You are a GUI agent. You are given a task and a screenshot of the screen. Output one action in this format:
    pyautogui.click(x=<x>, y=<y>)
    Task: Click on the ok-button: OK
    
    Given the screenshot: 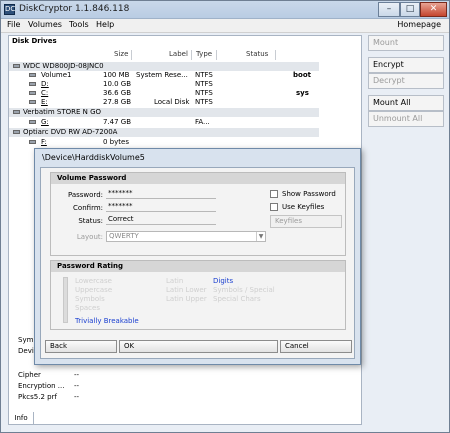 What is the action you would take?
    pyautogui.click(x=198, y=346)
    